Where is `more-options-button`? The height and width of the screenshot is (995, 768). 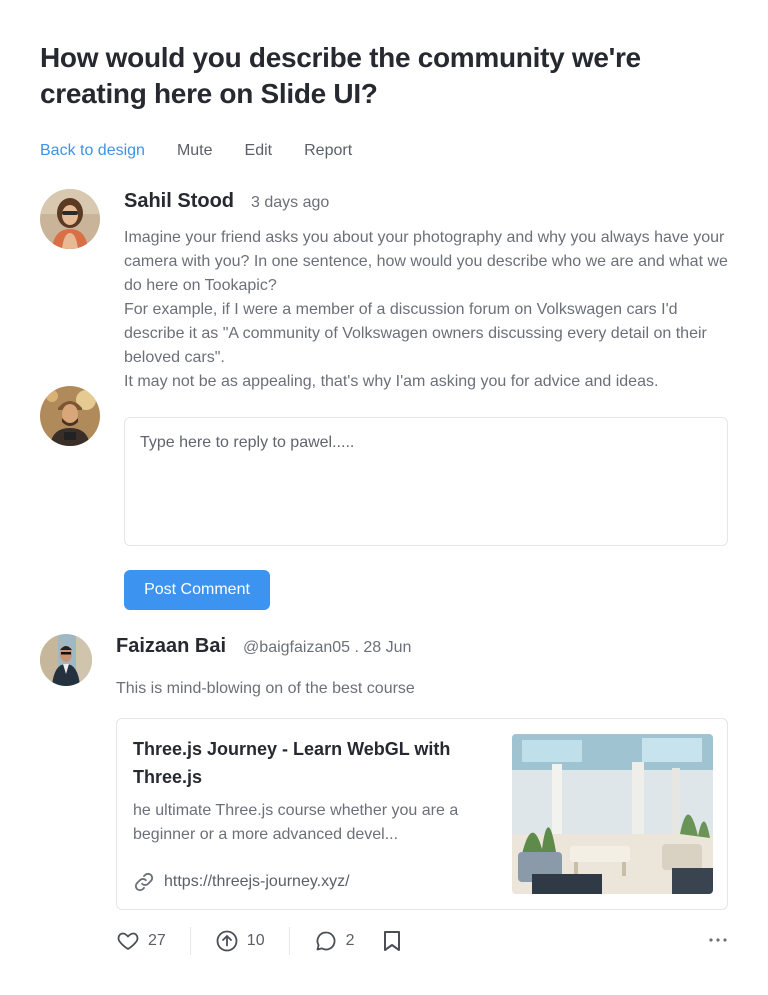
more-options-button is located at coordinates (718, 942).